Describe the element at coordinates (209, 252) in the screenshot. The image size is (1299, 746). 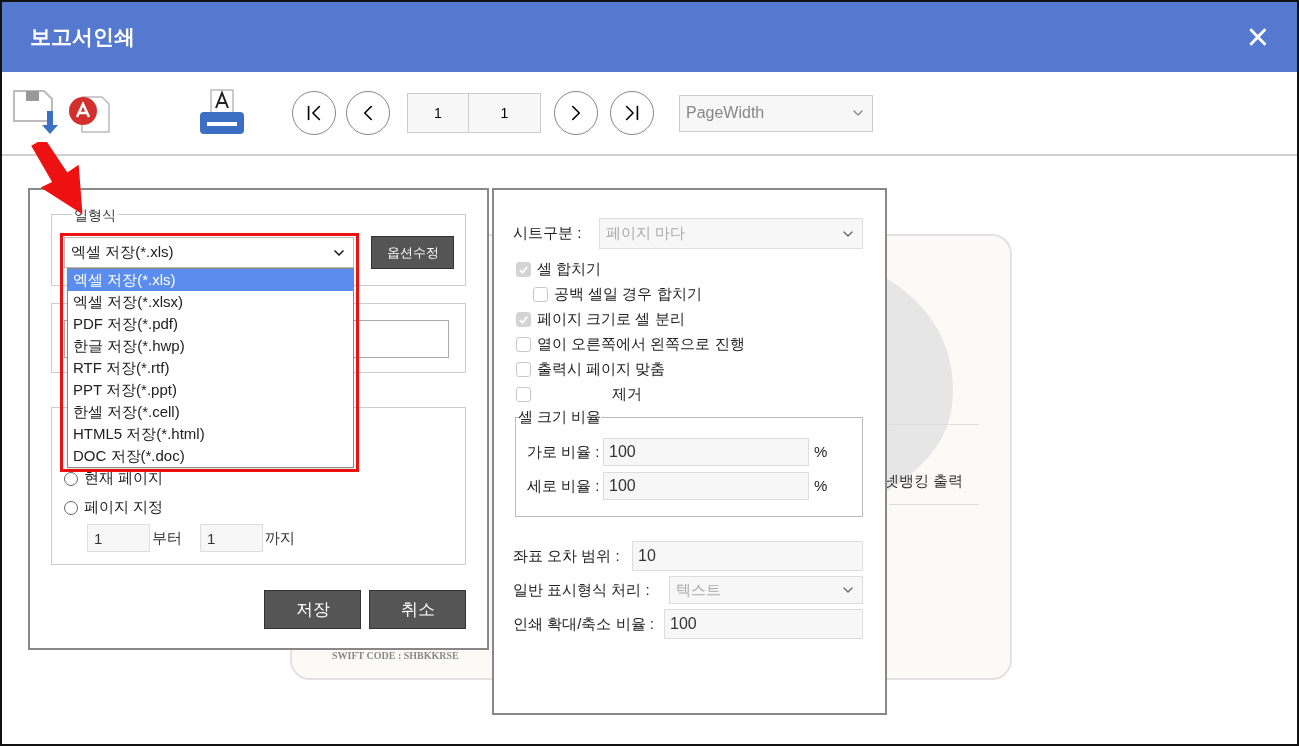
I see `format-select: 엑셀 저장(*.xls)` at that location.